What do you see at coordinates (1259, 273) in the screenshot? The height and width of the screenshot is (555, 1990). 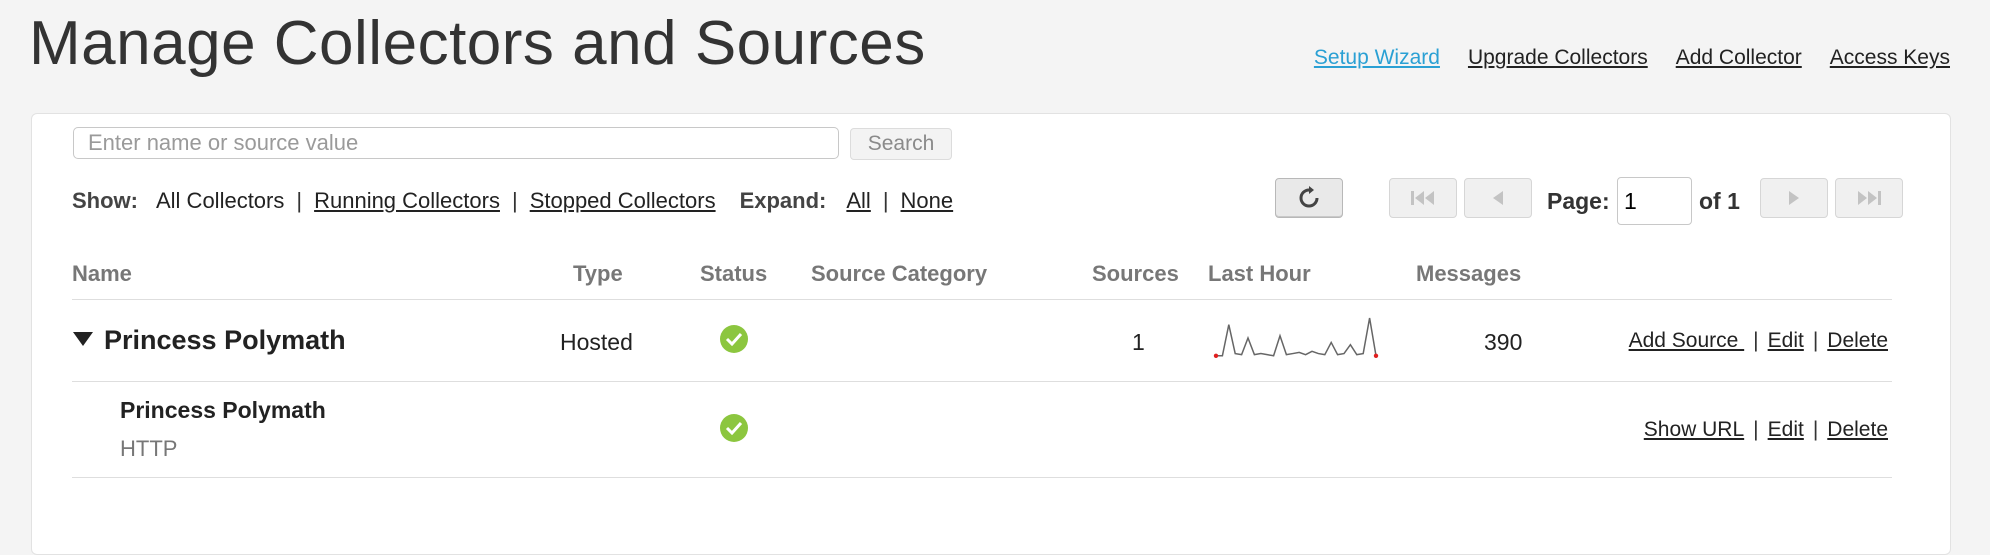 I see `column-header-last-hour: Last Hour` at bounding box center [1259, 273].